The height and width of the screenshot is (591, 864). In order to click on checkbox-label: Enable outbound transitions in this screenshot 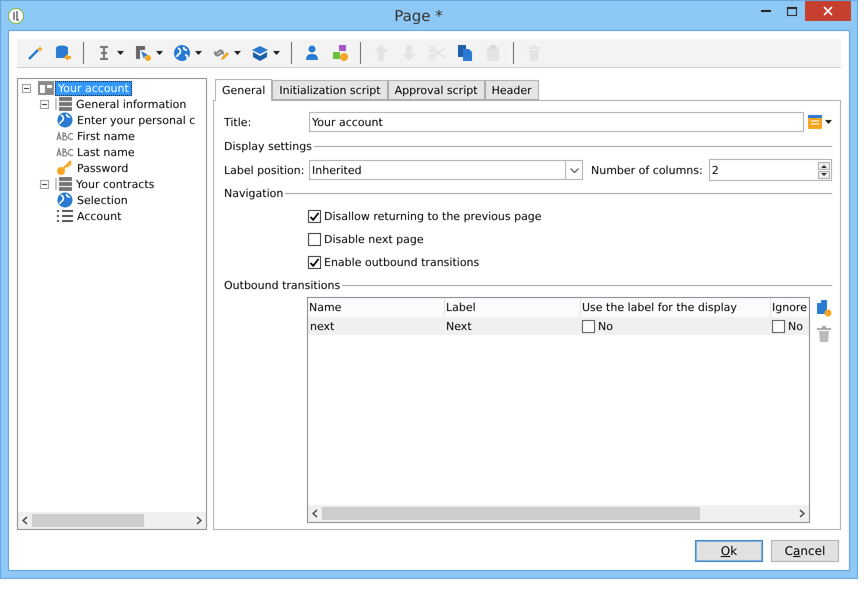, I will do `click(402, 262)`.